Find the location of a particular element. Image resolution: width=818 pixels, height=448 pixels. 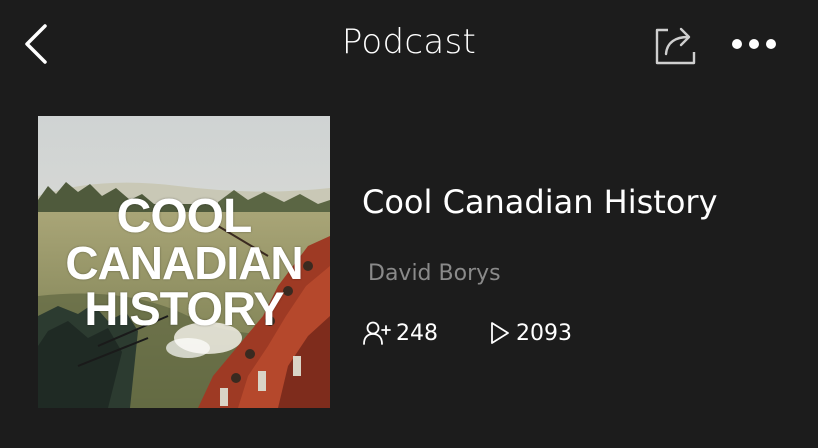

play-icon is located at coordinates (500, 333).